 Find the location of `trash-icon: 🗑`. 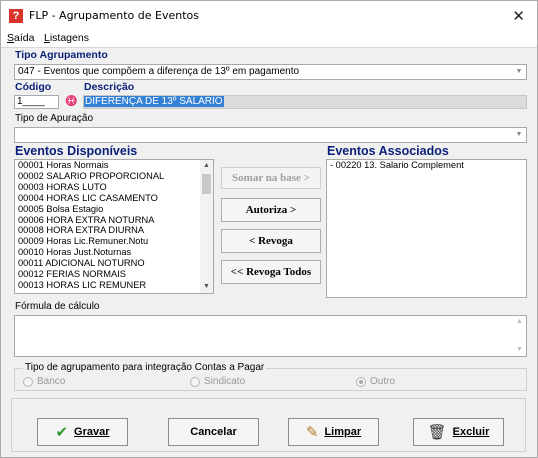

trash-icon: 🗑 is located at coordinates (437, 432).